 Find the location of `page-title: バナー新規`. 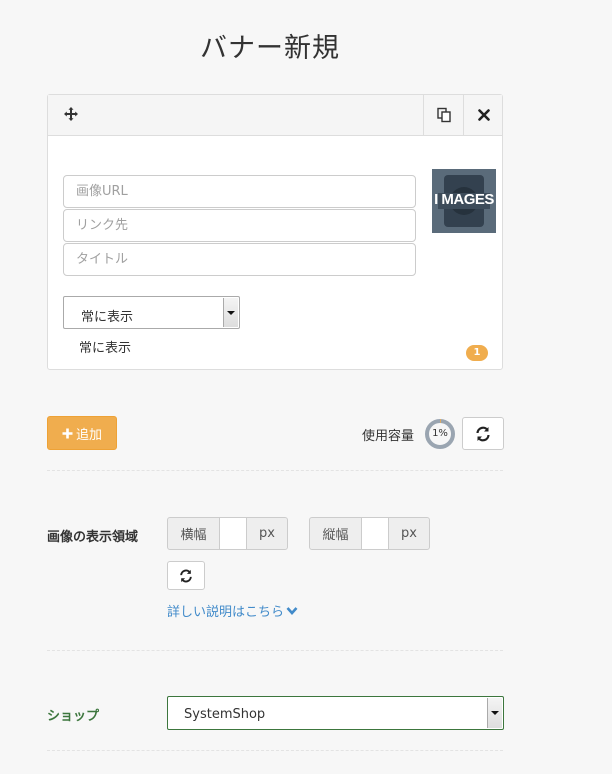

page-title: バナー新規 is located at coordinates (270, 48).